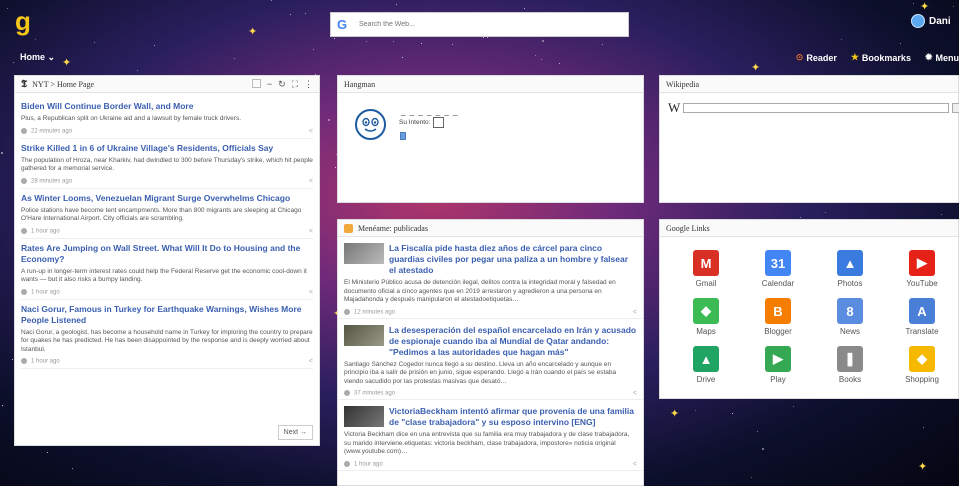 The image size is (959, 486). What do you see at coordinates (850, 359) in the screenshot?
I see `books-icon: ❚` at bounding box center [850, 359].